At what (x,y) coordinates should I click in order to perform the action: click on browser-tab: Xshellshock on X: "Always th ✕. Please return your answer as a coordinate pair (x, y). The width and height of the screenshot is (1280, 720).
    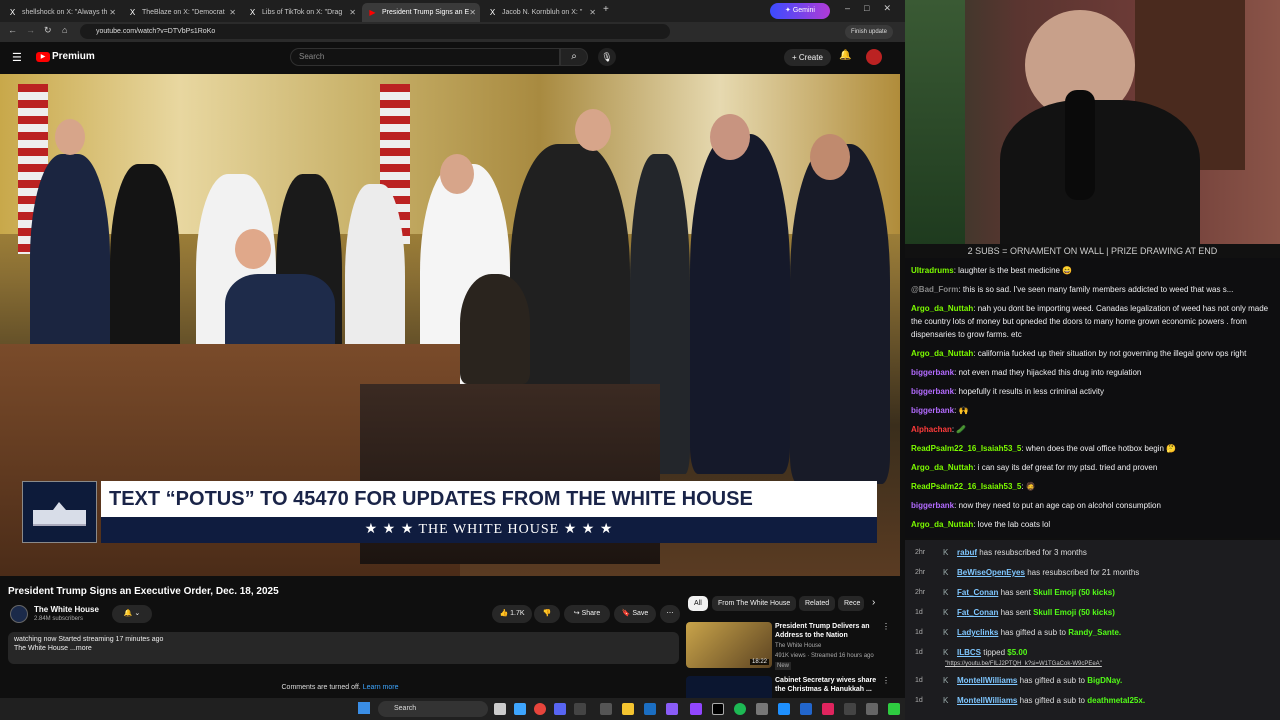
    Looking at the image, I should click on (61, 12).